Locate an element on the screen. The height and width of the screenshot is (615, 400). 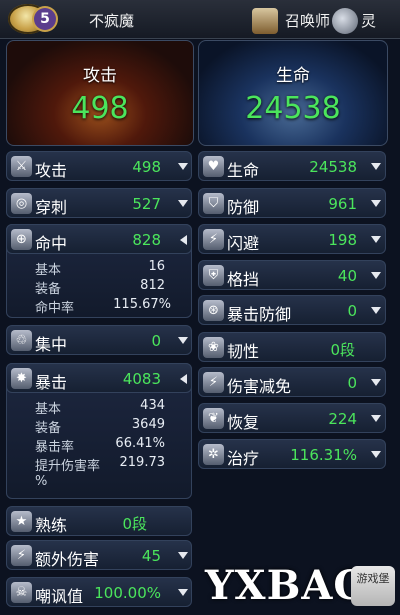
attack-panel: 攻击 498 is located at coordinates (100, 93).